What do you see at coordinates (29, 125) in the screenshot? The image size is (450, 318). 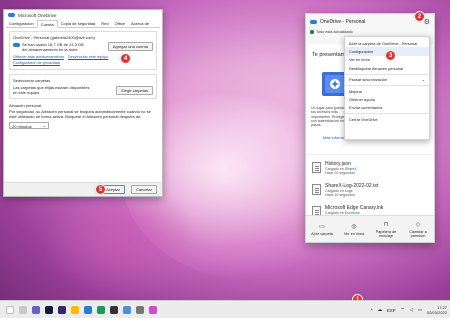 I see `lock-after-select: 20 minutos ⌄` at bounding box center [29, 125].